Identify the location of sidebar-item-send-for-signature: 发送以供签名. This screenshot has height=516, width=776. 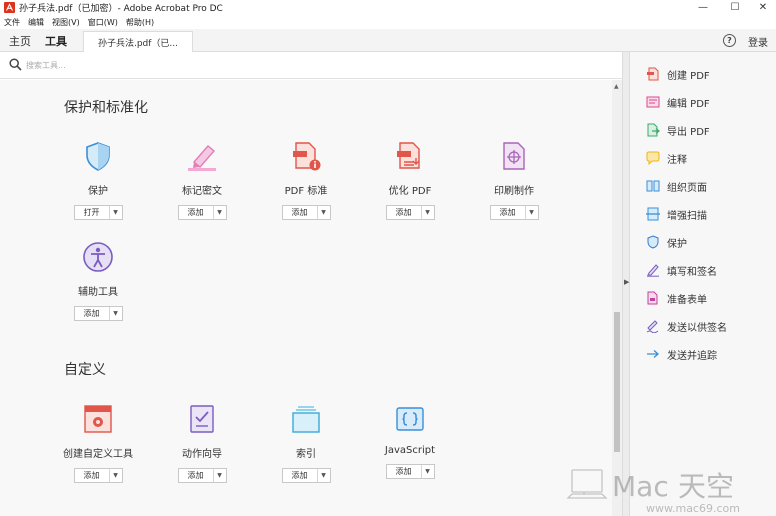
(686, 326).